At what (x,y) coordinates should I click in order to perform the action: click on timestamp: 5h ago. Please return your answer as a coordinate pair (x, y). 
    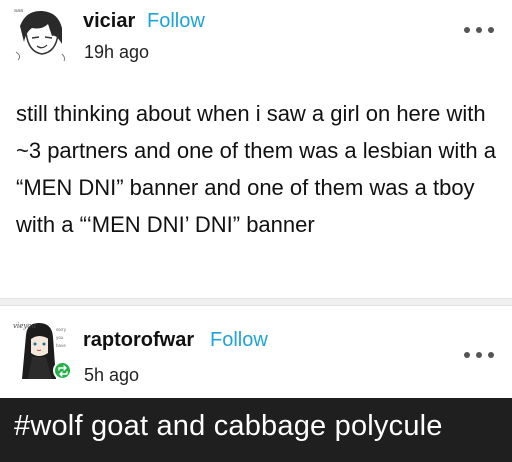
    Looking at the image, I should click on (111, 375).